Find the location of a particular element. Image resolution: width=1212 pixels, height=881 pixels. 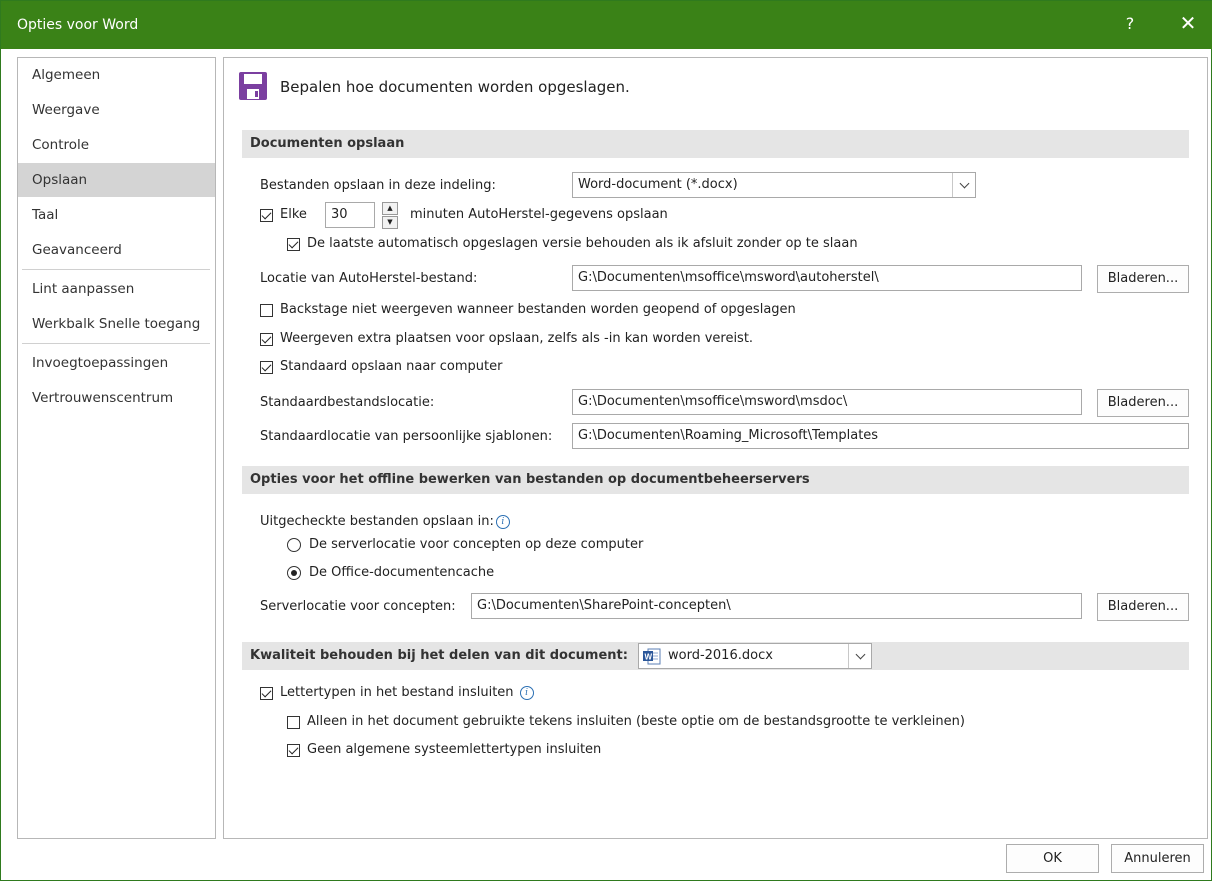

only-used-chars-checkbox is located at coordinates (293, 722).